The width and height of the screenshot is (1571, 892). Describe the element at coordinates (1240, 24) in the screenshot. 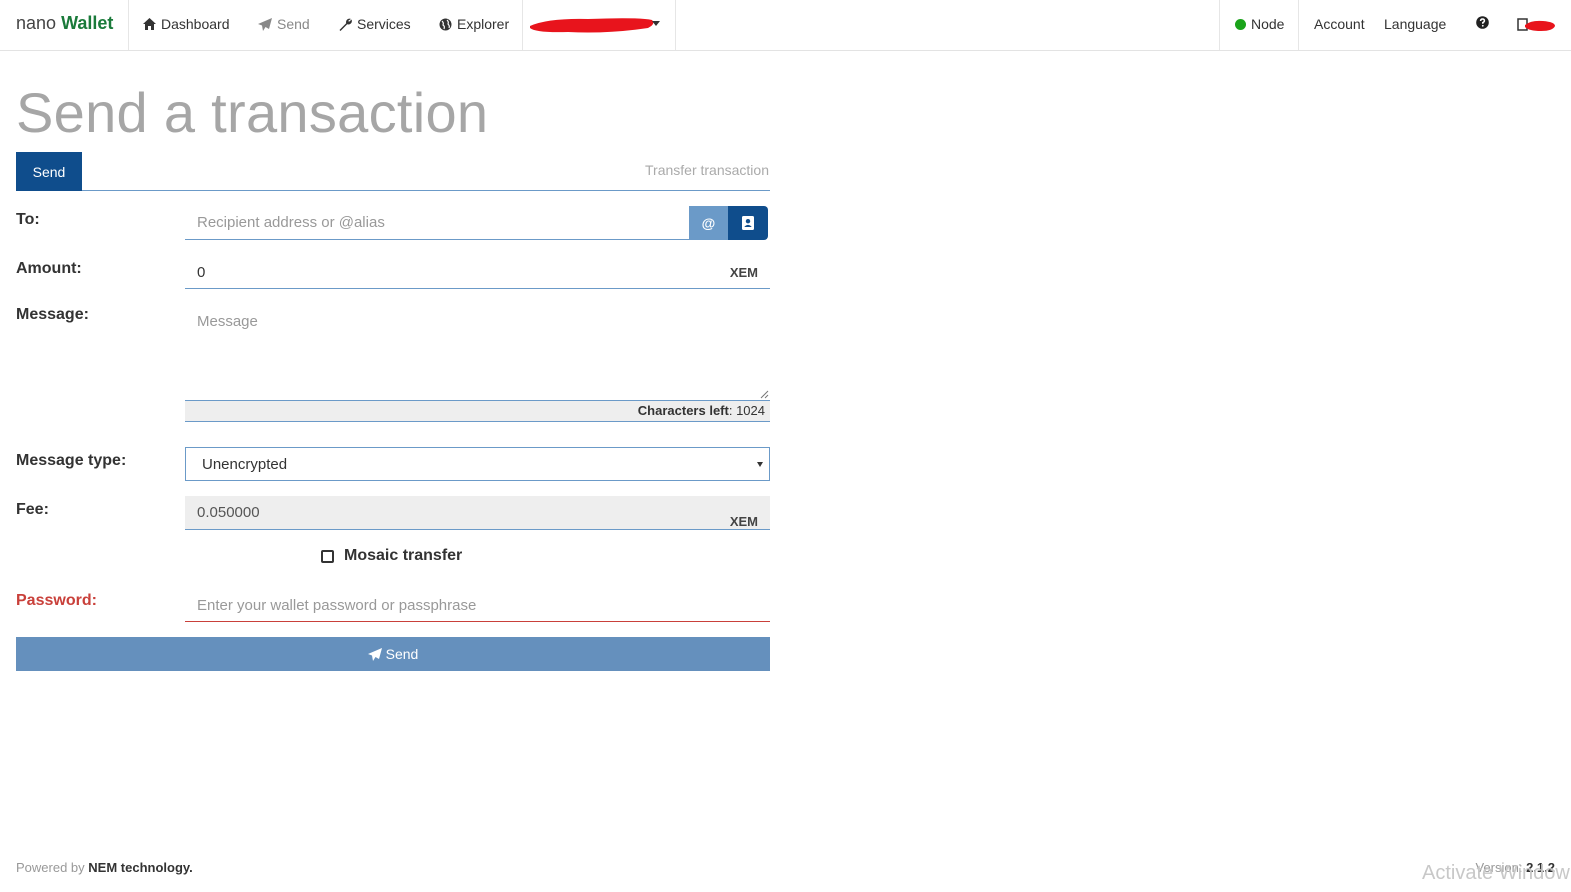

I see `node-status-icon` at that location.